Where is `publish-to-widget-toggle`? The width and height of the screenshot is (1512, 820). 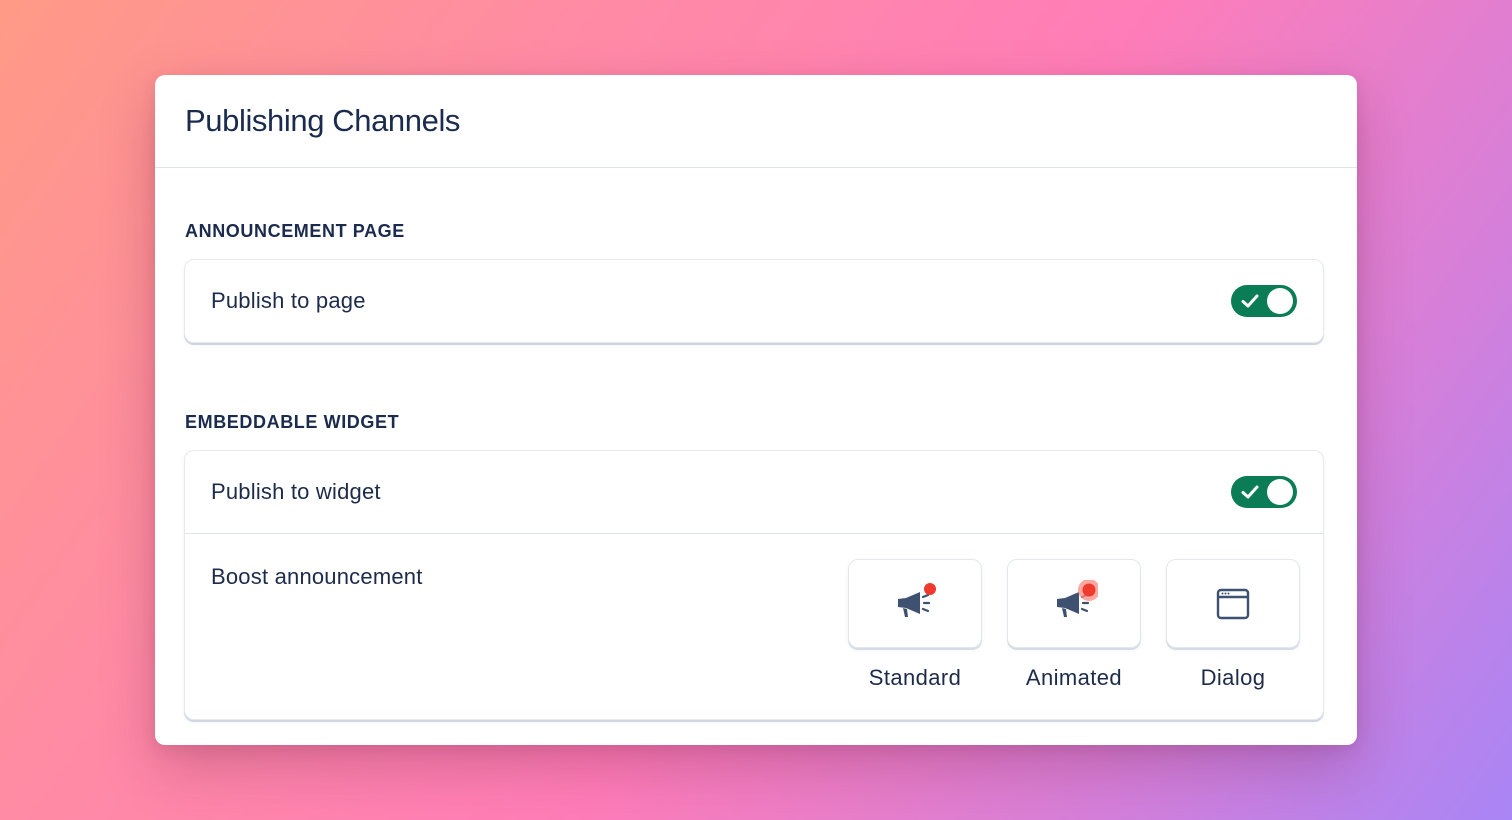 publish-to-widget-toggle is located at coordinates (1264, 492).